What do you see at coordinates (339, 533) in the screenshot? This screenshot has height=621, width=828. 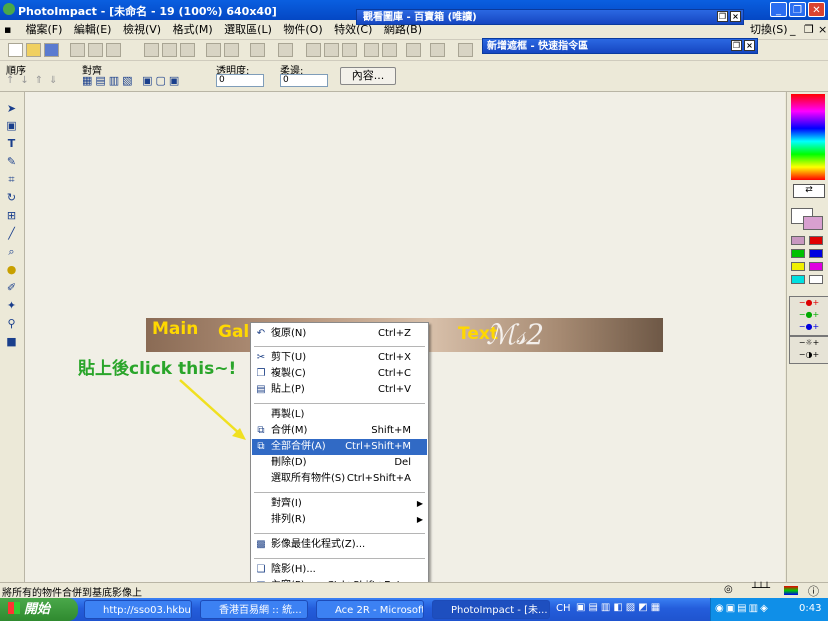 I see `menu-separator` at bounding box center [339, 533].